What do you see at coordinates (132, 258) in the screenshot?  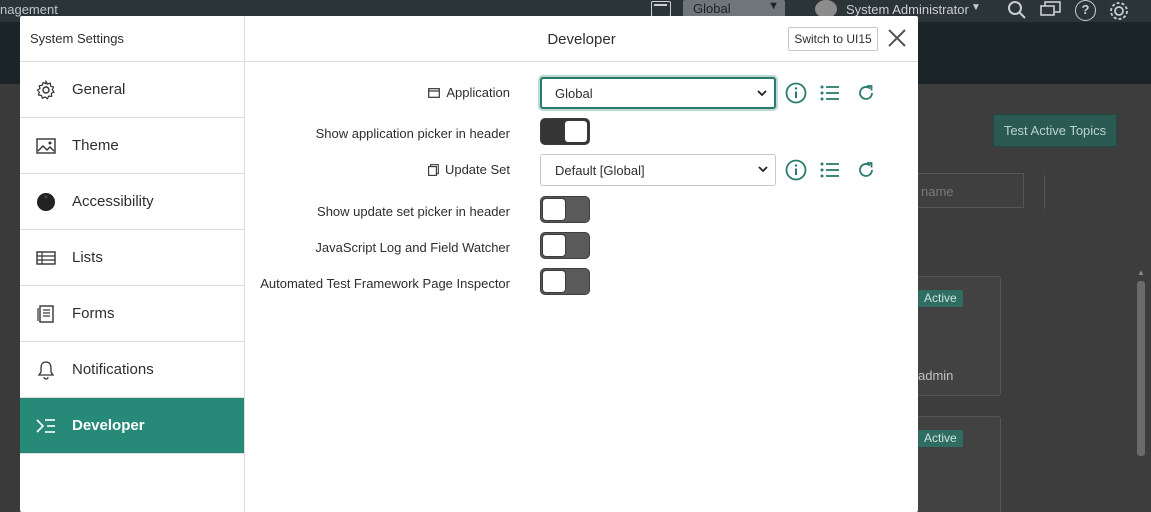 I see `sidebar-item-lists: Lists` at bounding box center [132, 258].